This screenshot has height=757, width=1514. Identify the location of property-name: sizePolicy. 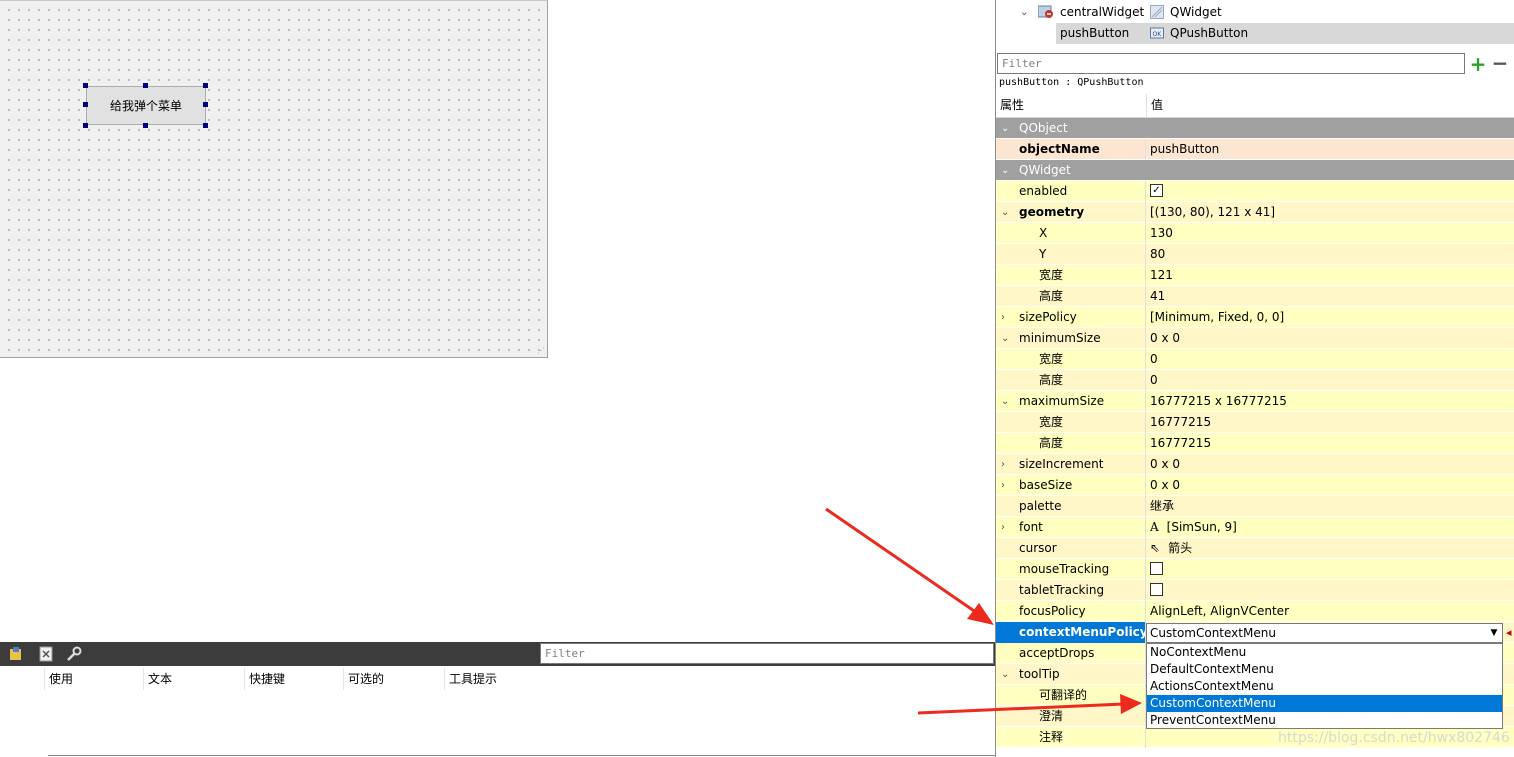
(1071, 317).